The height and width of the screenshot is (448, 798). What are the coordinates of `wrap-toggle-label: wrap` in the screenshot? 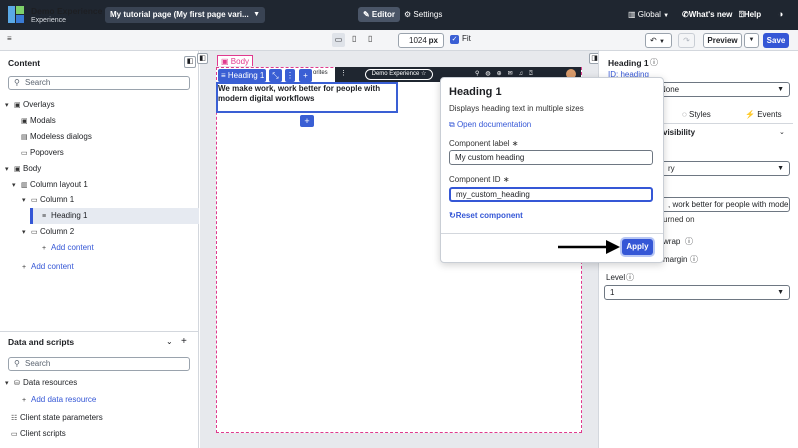 It's located at (672, 241).